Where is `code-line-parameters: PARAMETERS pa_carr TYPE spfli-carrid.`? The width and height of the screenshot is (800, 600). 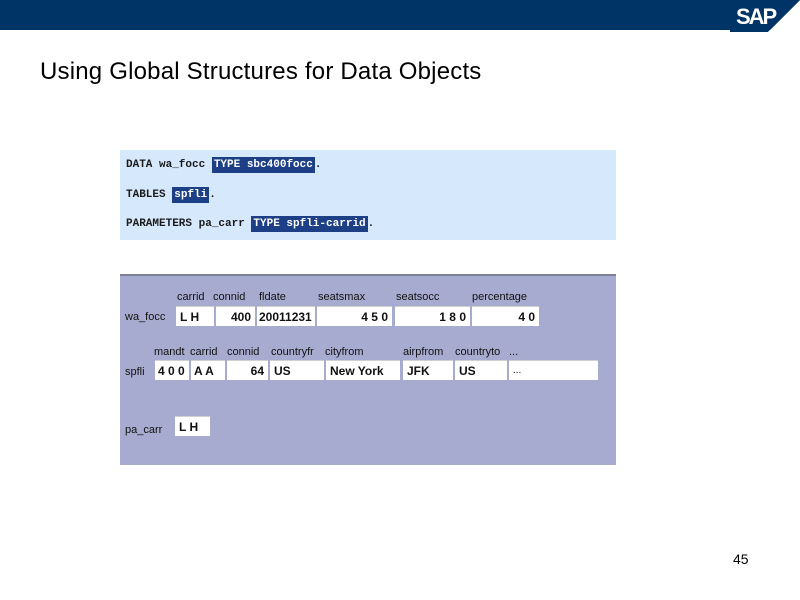 code-line-parameters: PARAMETERS pa_carr TYPE spfli-carrid. is located at coordinates (250, 224).